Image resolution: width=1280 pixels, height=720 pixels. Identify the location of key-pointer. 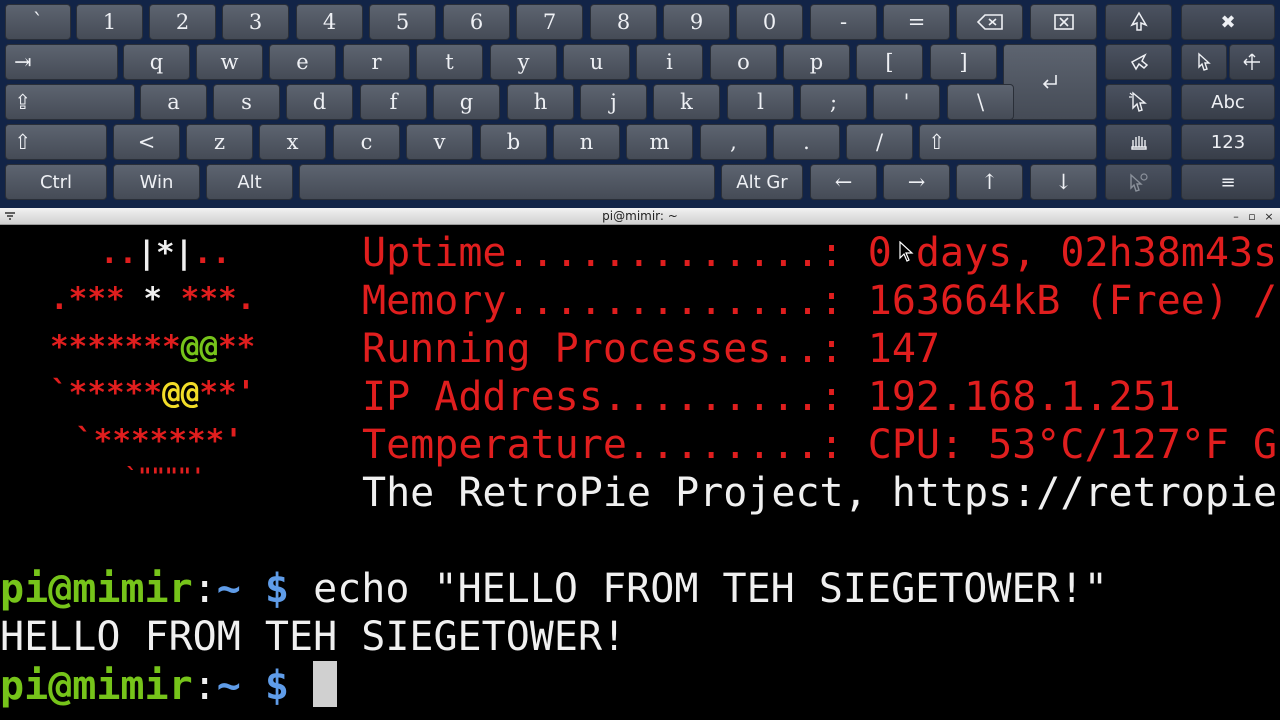
(1204, 62).